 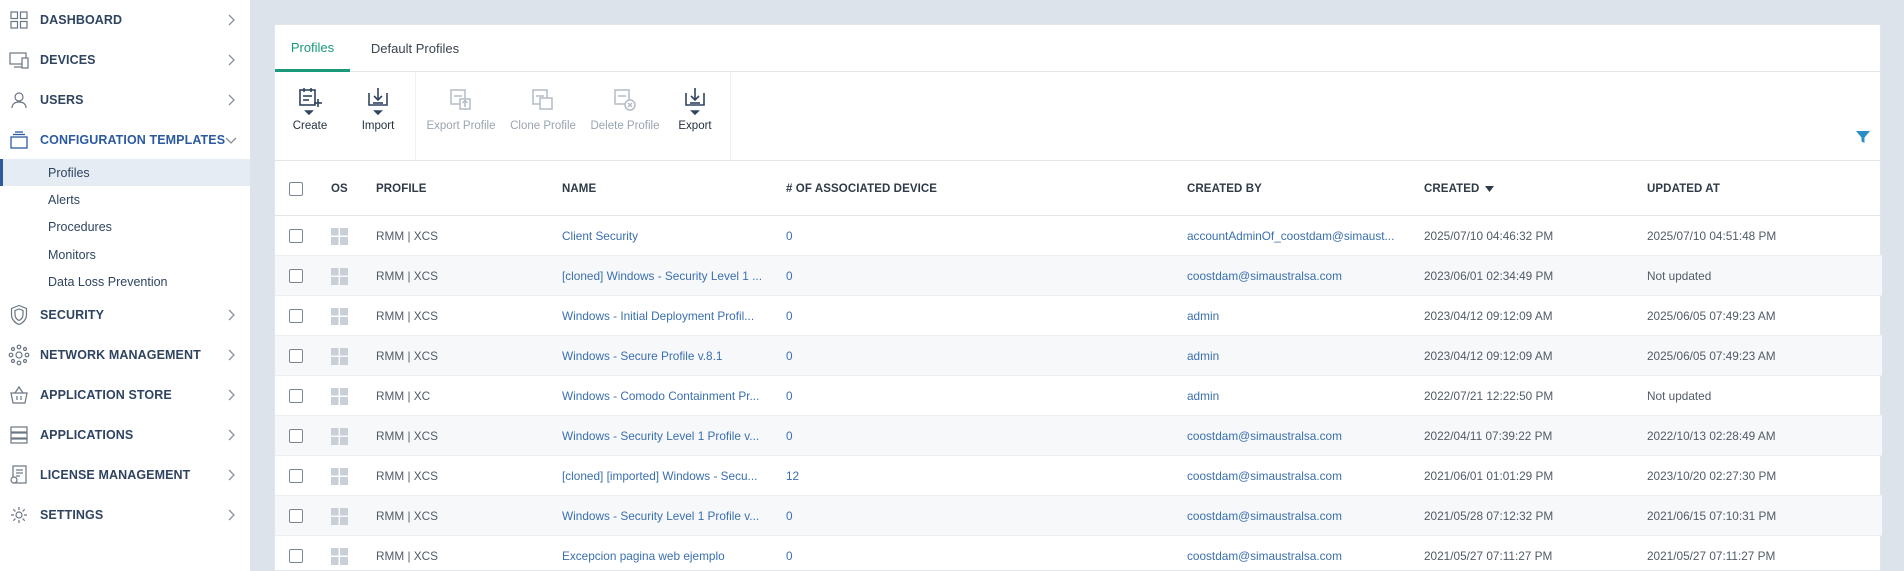 I want to click on column-name: NAME, so click(x=662, y=189).